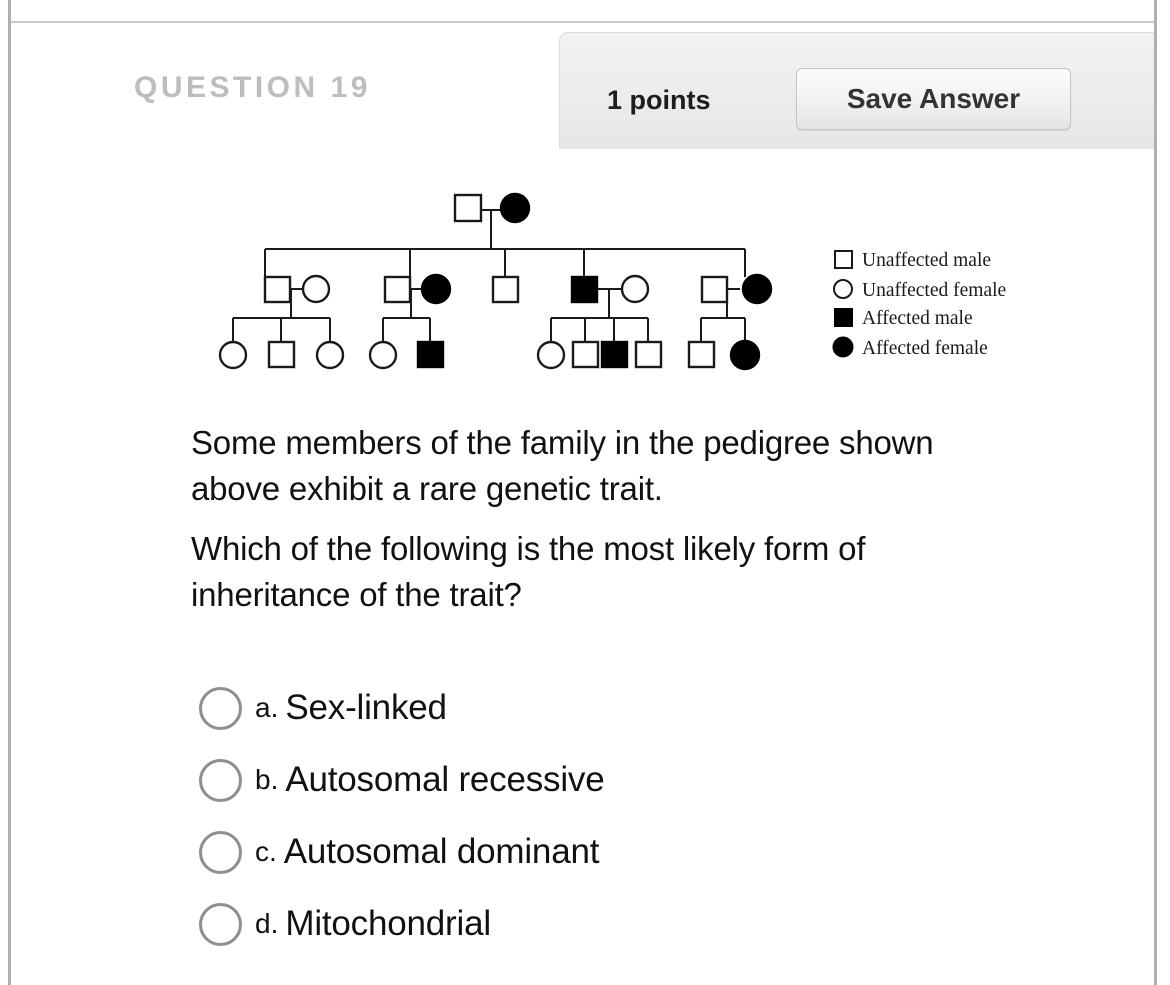 The height and width of the screenshot is (985, 1170). I want to click on answer-label-a: Sex-linked, so click(366, 707).